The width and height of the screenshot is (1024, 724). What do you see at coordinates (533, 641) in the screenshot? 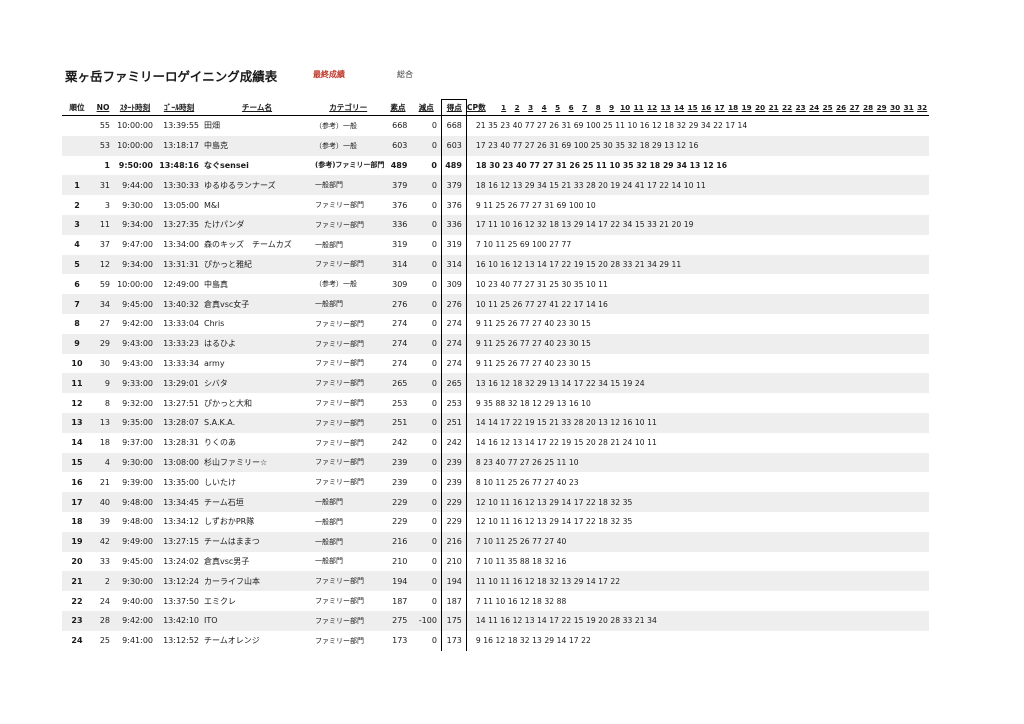
I see `cp-list-cell: 9 16 12 18 32 13 29 14 17 22` at bounding box center [533, 641].